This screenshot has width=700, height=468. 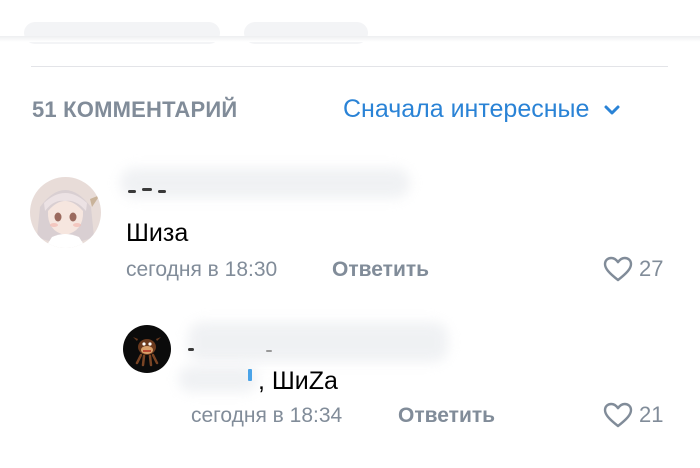 I want to click on sort-dropdown: Сначала интересные, so click(x=482, y=109).